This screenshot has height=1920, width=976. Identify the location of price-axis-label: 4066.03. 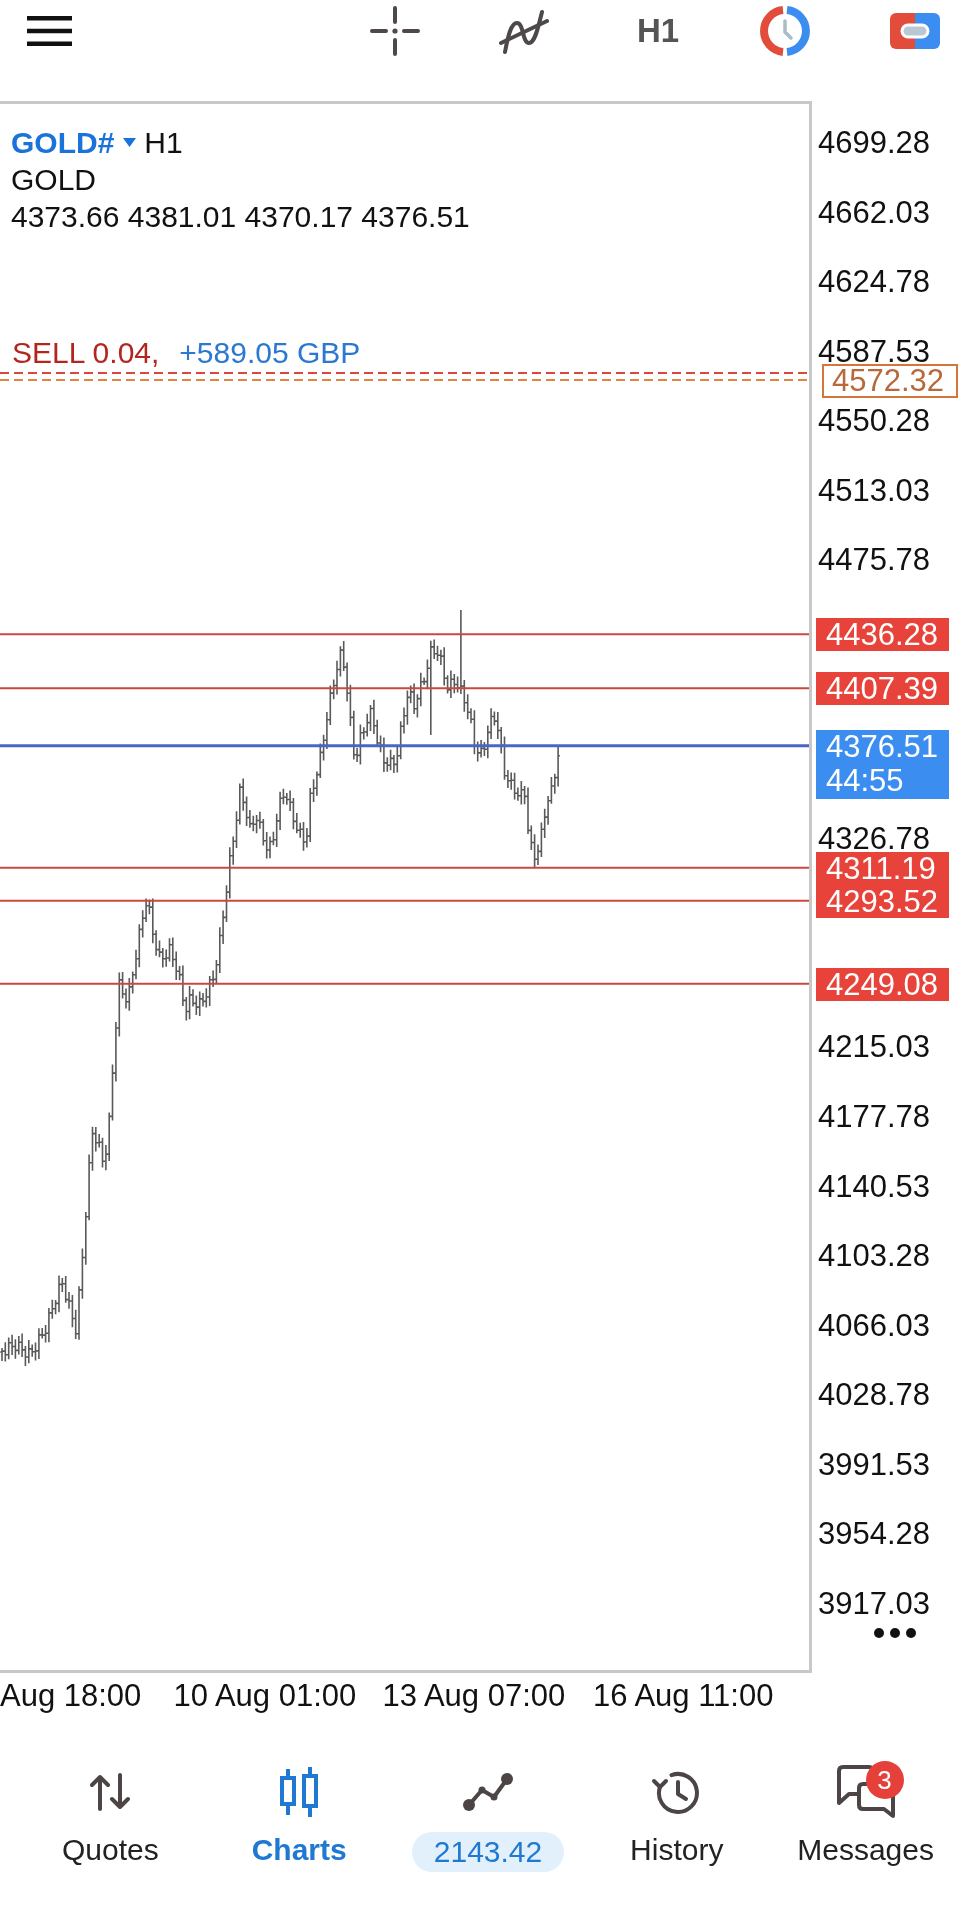
(874, 1325).